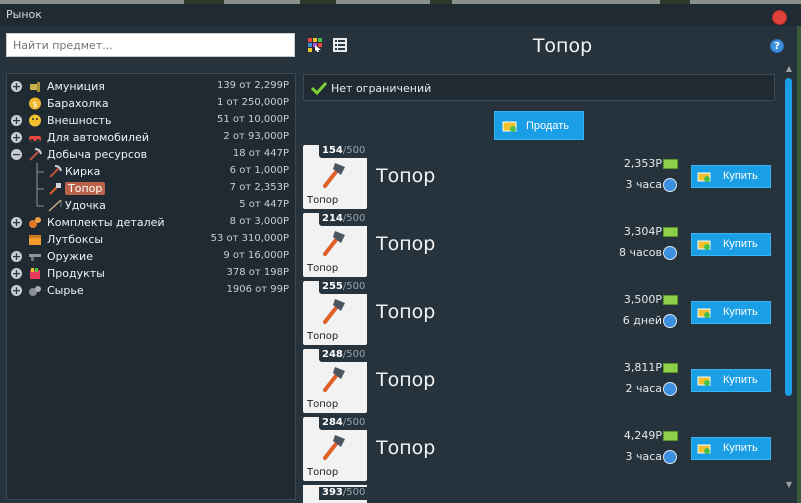 The width and height of the screenshot is (801, 503). What do you see at coordinates (257, 272) in the screenshot?
I see `category-count: 378 от 198Р` at bounding box center [257, 272].